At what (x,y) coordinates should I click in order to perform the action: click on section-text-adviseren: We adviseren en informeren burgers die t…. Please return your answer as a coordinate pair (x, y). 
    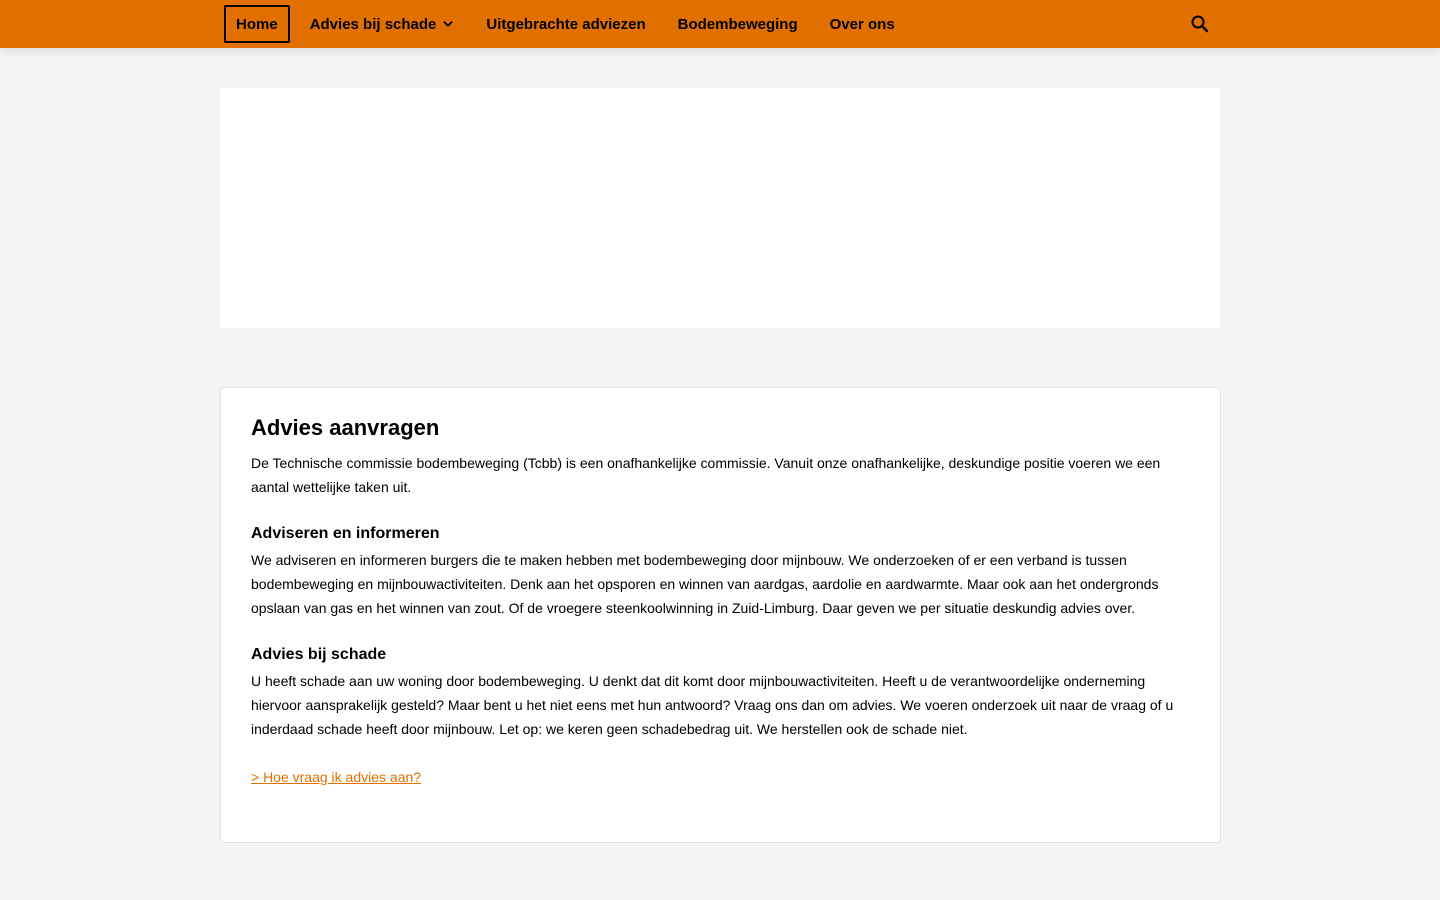
    Looking at the image, I should click on (705, 584).